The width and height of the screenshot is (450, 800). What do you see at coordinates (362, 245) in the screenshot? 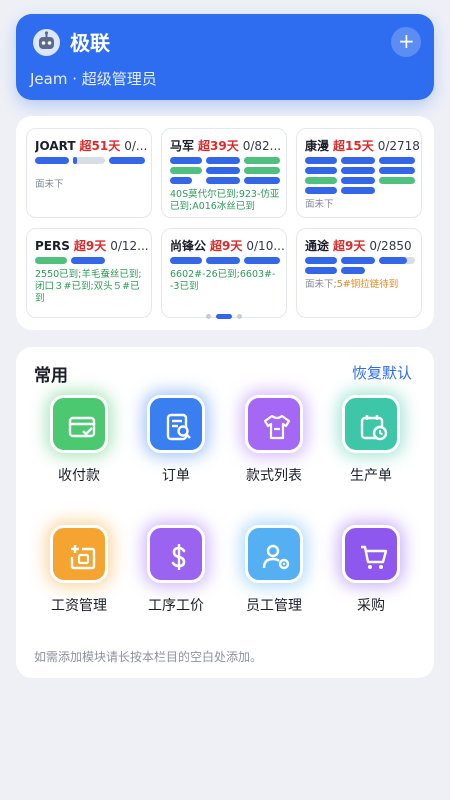
I see `task-title: 通途 超9天 0/2850` at bounding box center [362, 245].